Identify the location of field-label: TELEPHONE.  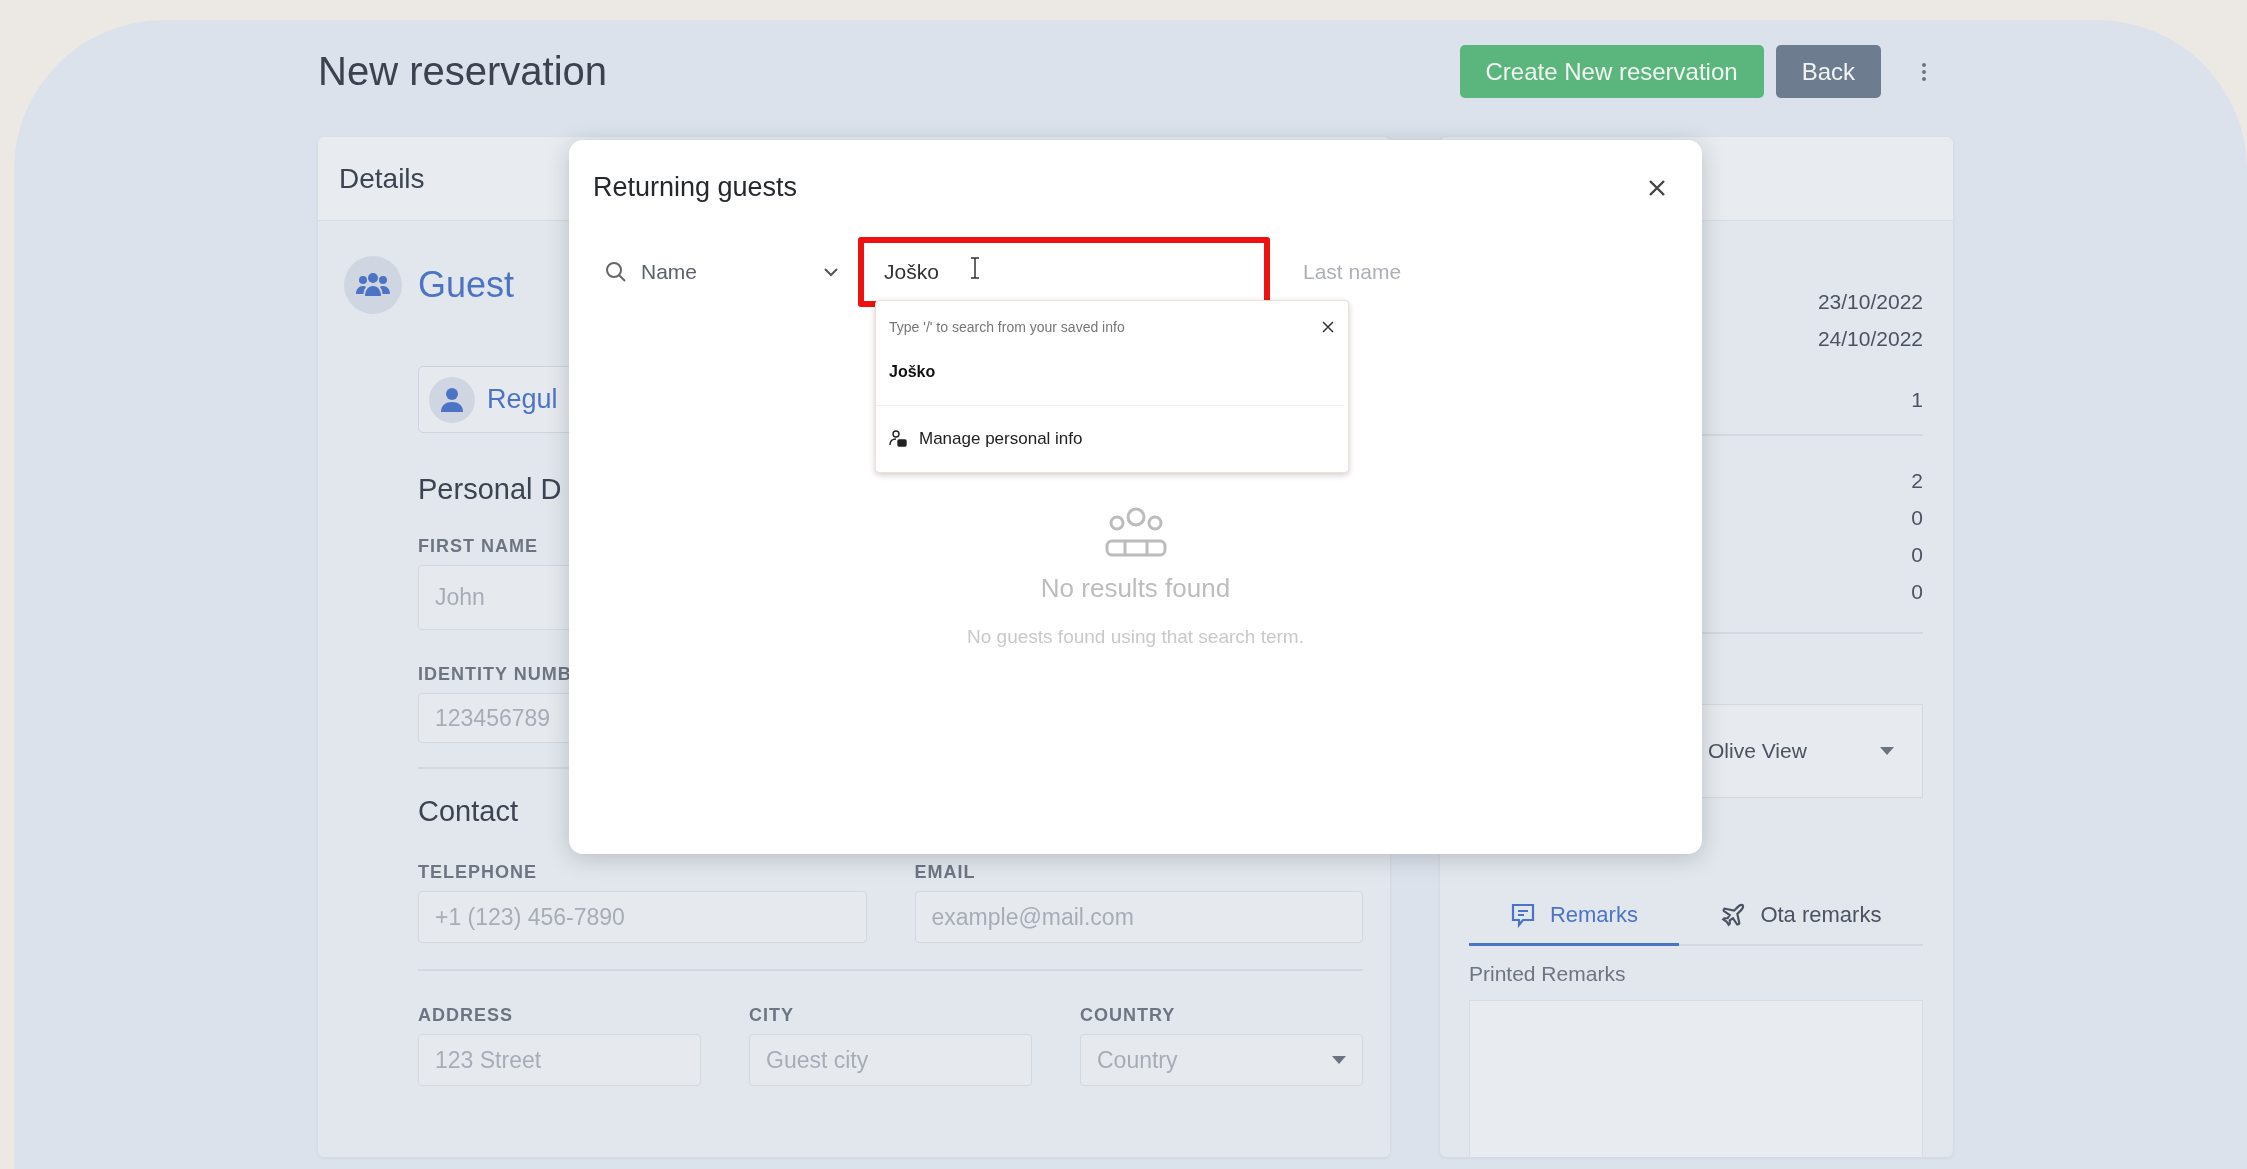
(477, 872).